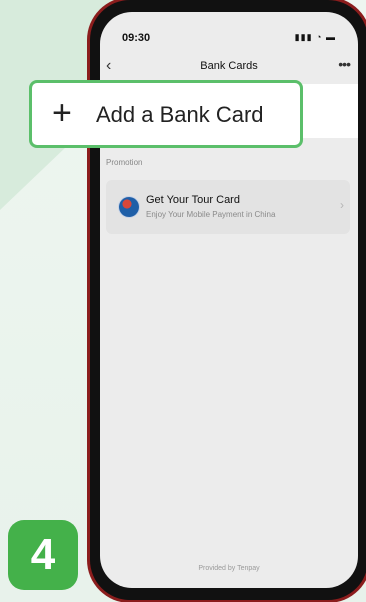  Describe the element at coordinates (124, 162) in the screenshot. I see `promotion-section-label: Promotion` at that location.